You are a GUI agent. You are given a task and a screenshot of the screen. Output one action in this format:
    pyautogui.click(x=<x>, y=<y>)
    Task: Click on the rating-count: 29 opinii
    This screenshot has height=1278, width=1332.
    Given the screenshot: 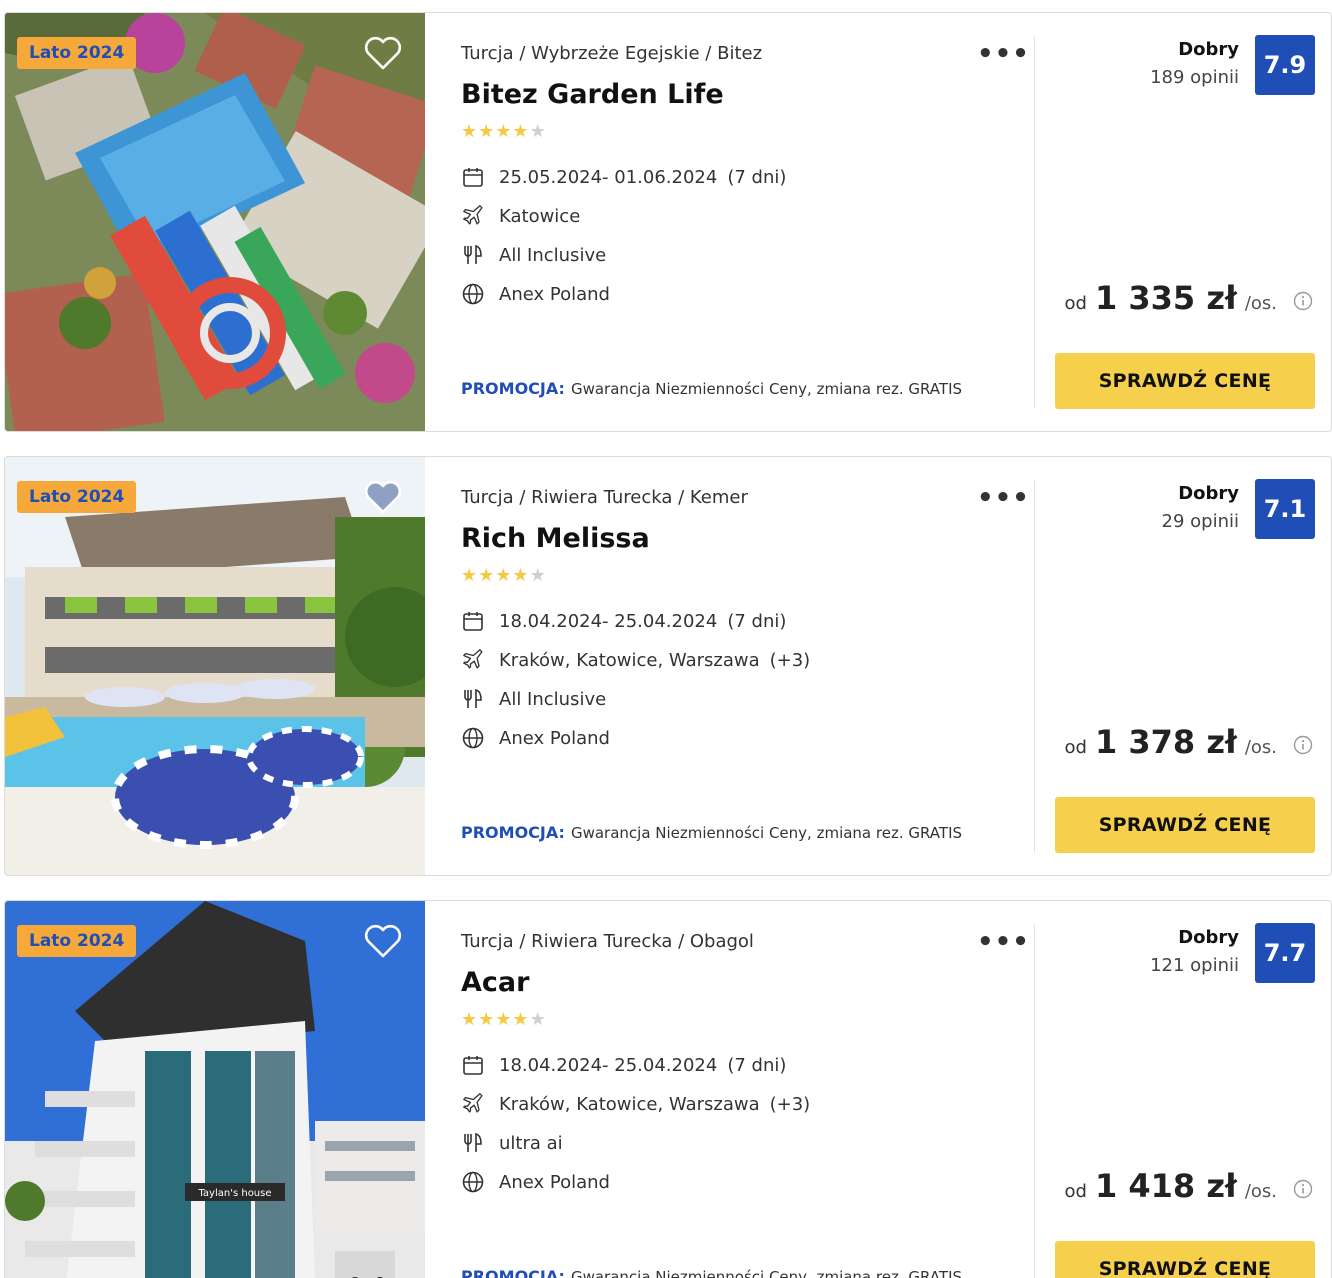 What is the action you would take?
    pyautogui.click(x=1200, y=521)
    